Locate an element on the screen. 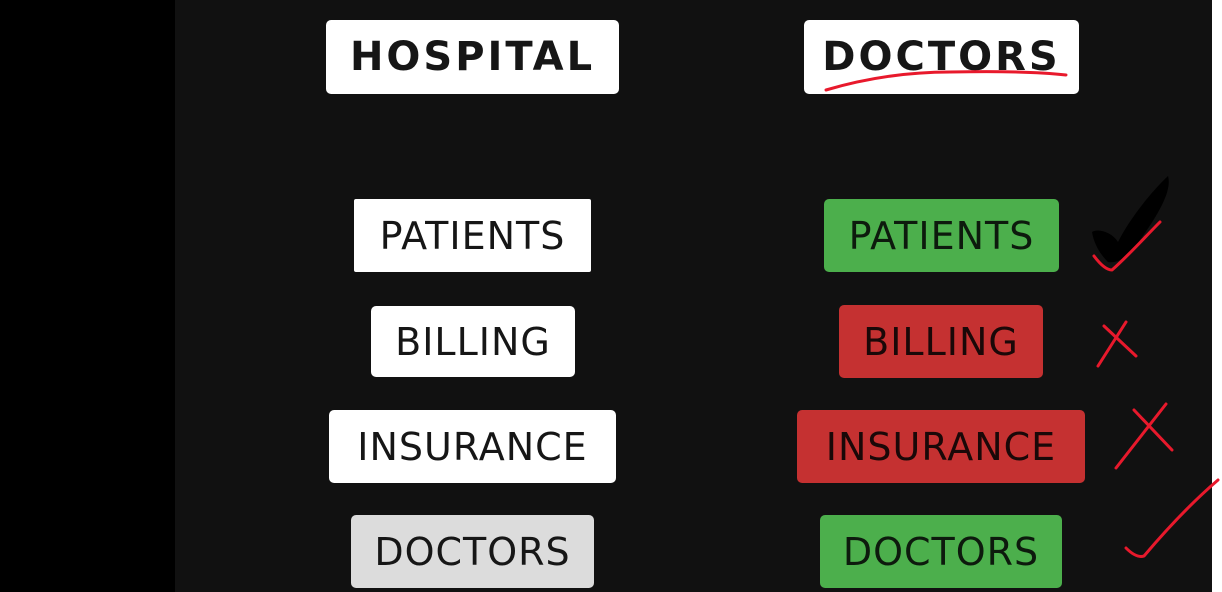 The image size is (1222, 592). red-check-icon is located at coordinates (1172, 518).